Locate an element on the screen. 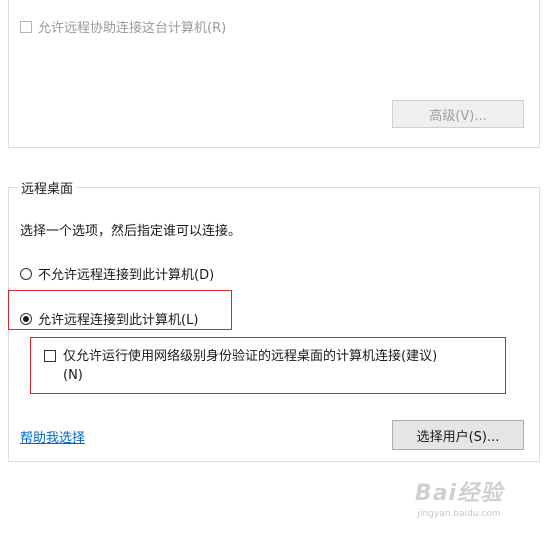  allow-remote-connections-radio is located at coordinates (26, 318).